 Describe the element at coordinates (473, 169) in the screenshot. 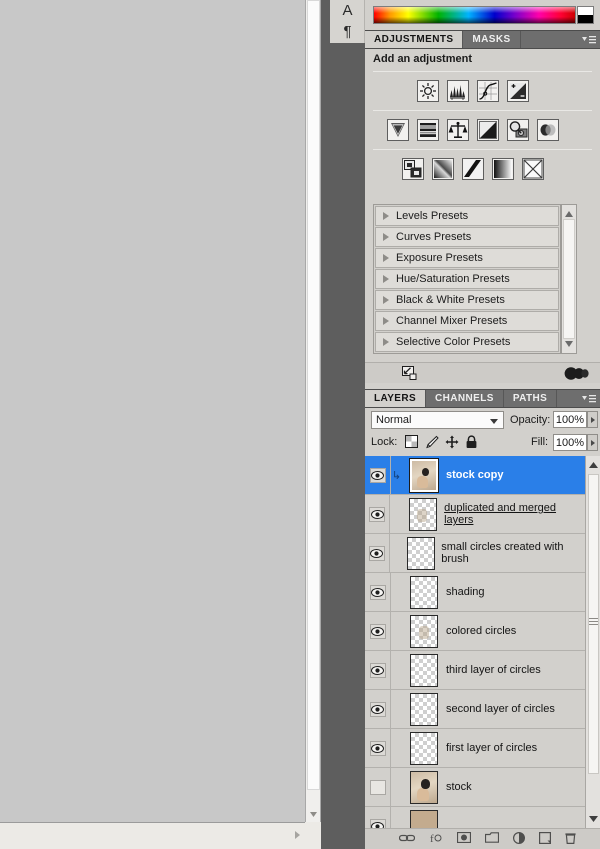

I see `threshold-icon` at that location.